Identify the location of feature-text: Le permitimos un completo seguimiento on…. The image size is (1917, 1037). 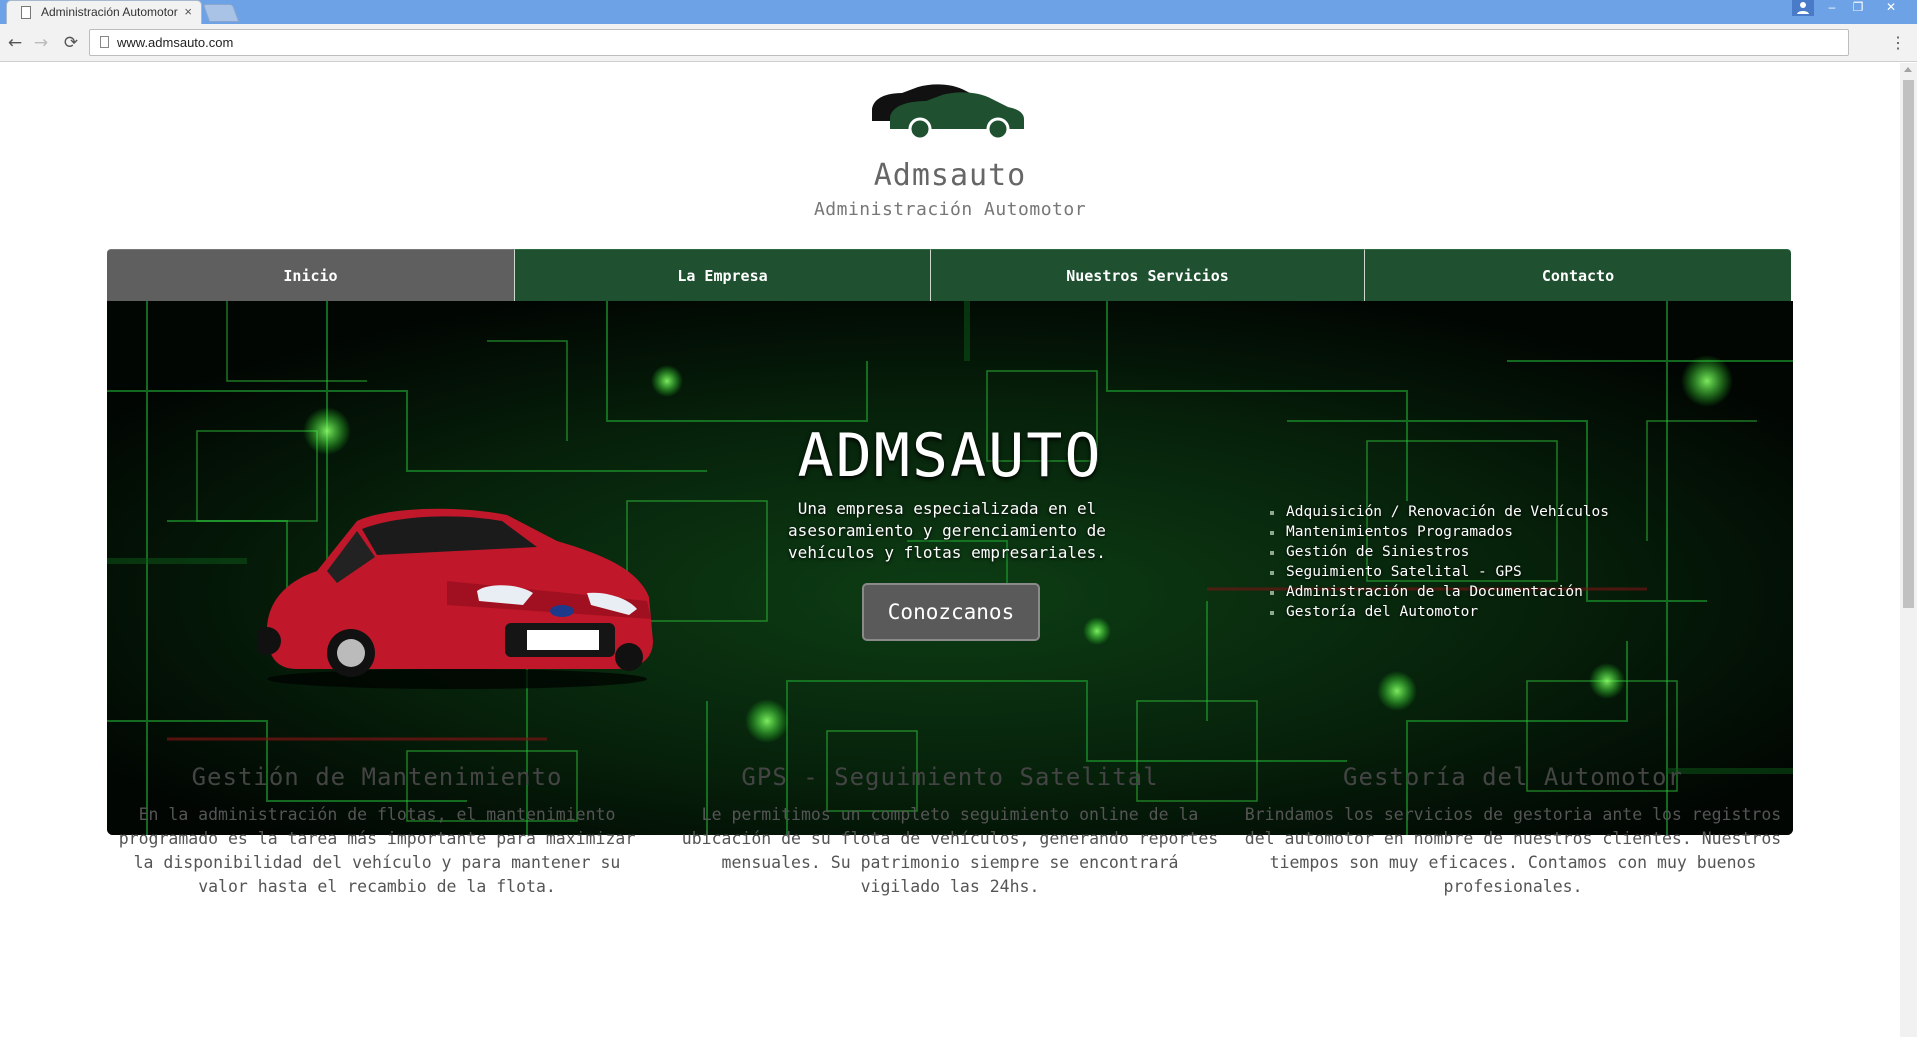
(950, 850).